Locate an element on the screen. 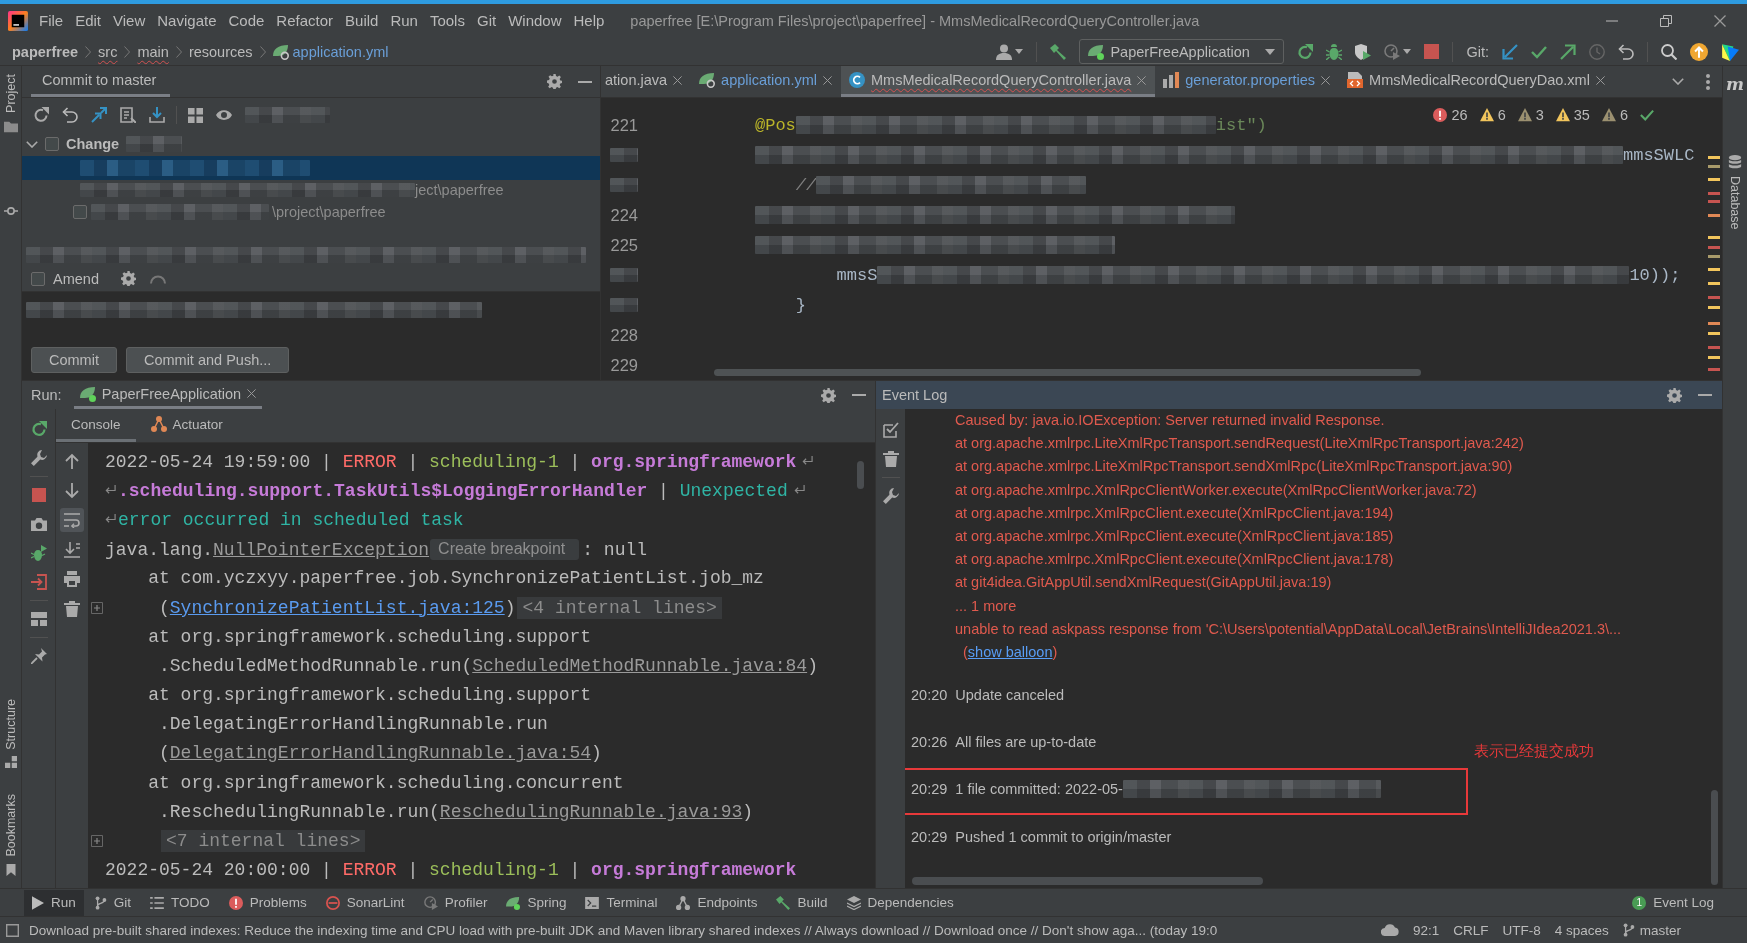  expand-icon is located at coordinates (97, 841).